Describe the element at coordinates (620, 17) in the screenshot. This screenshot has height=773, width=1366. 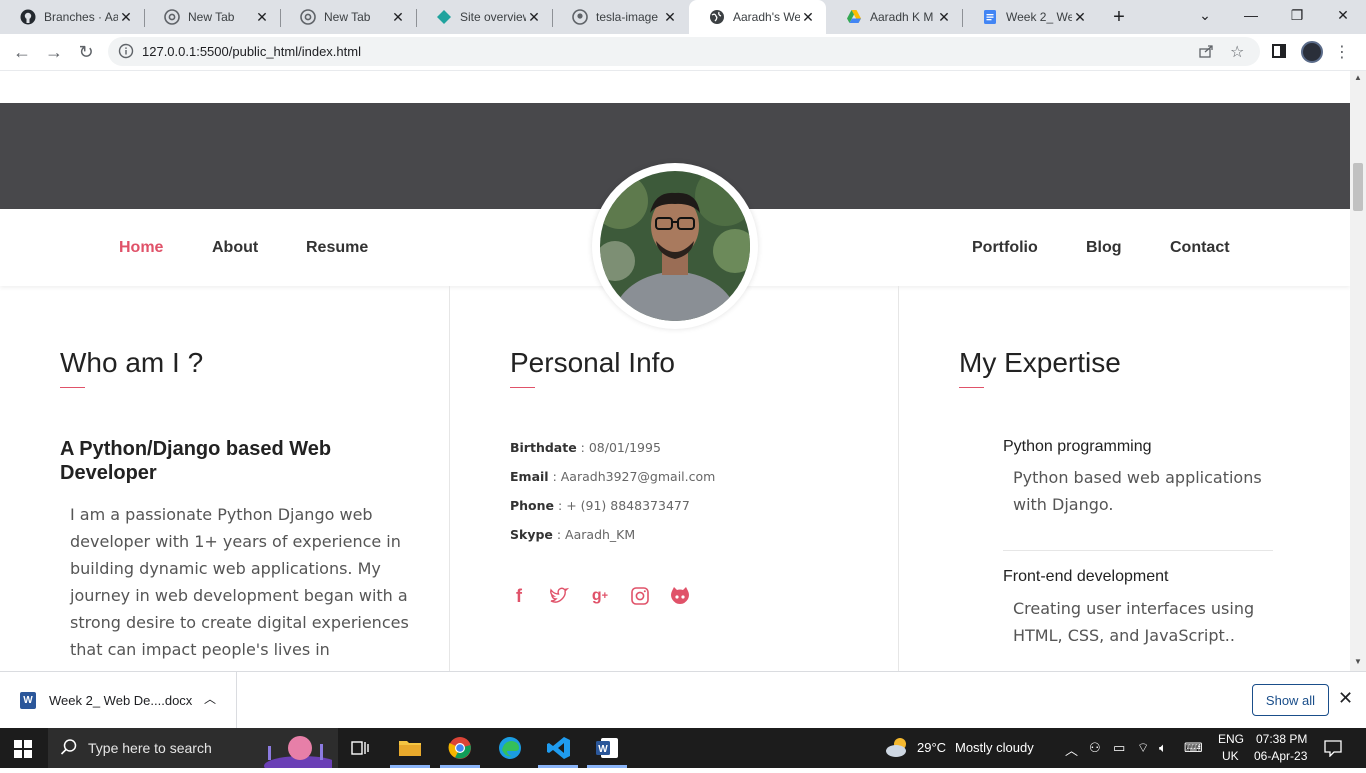
I see `browser-tab: tesla-image ✕` at that location.